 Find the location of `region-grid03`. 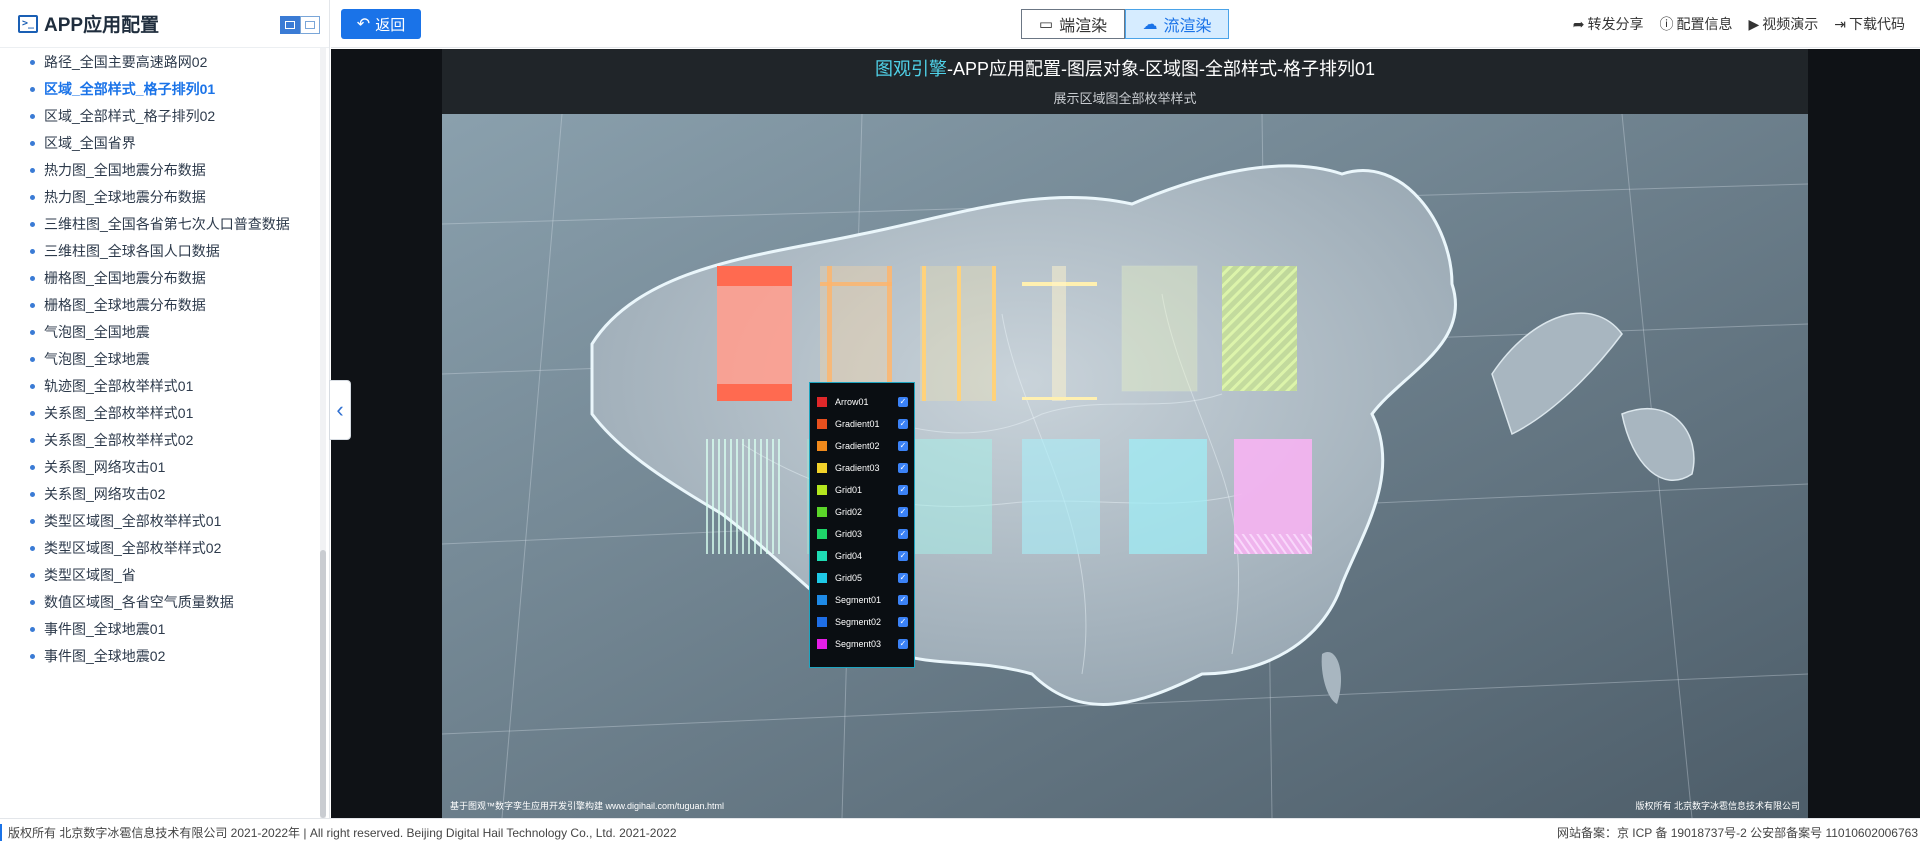

region-grid03 is located at coordinates (743, 496).